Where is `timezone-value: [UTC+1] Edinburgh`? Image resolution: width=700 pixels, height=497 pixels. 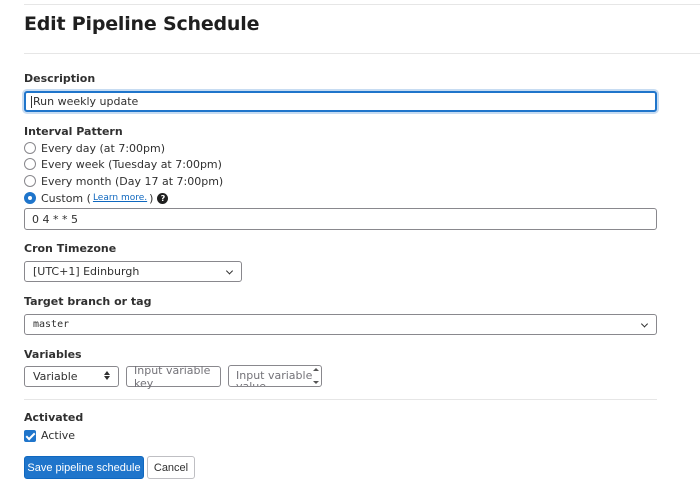
timezone-value: [UTC+1] Edinburgh is located at coordinates (86, 271).